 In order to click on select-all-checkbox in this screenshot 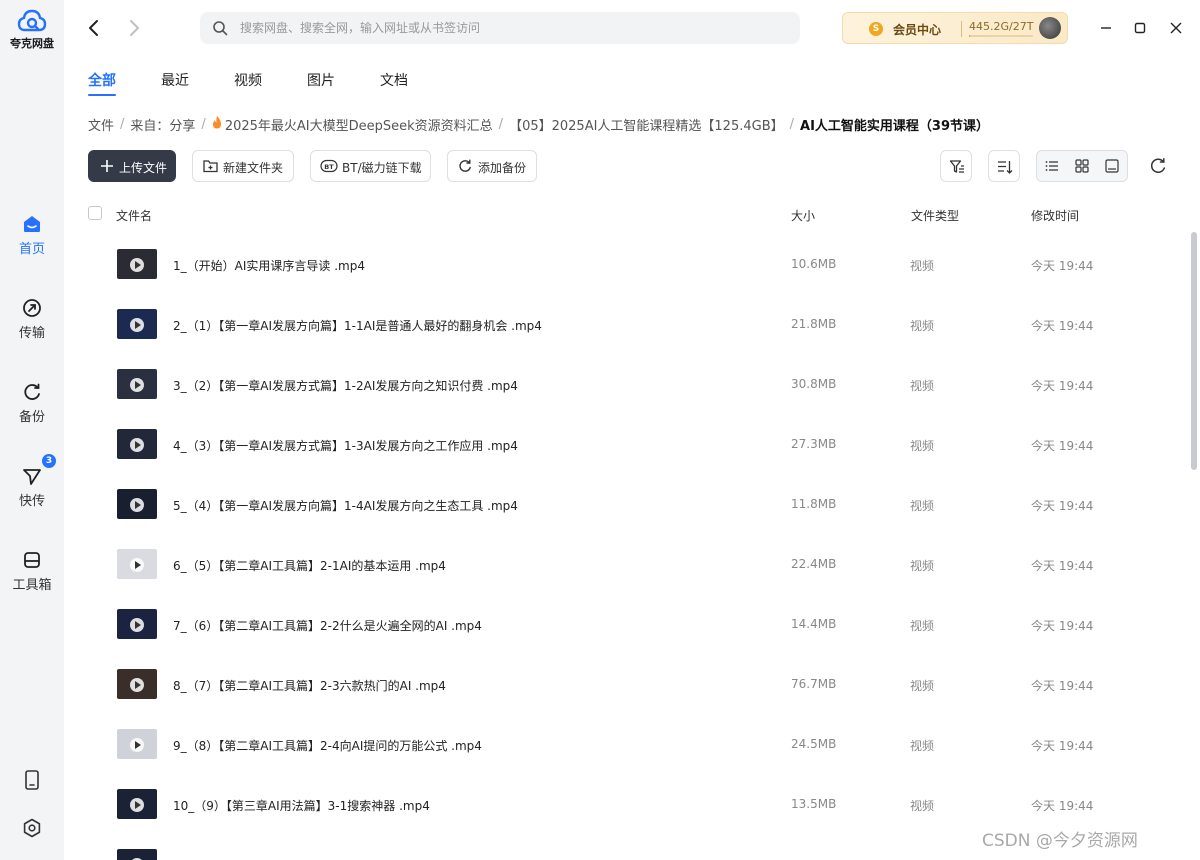, I will do `click(95, 213)`.